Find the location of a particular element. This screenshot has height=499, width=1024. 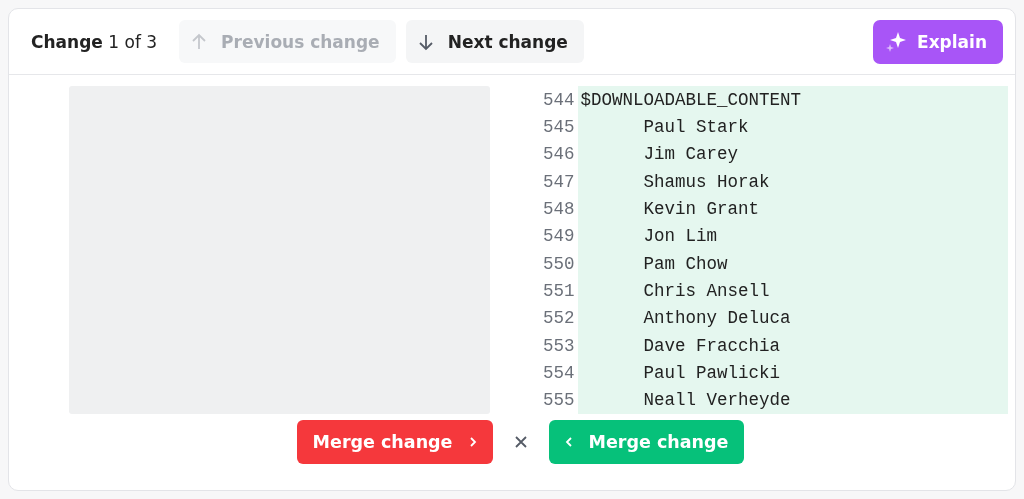

arrow-down-icon is located at coordinates (425, 41).